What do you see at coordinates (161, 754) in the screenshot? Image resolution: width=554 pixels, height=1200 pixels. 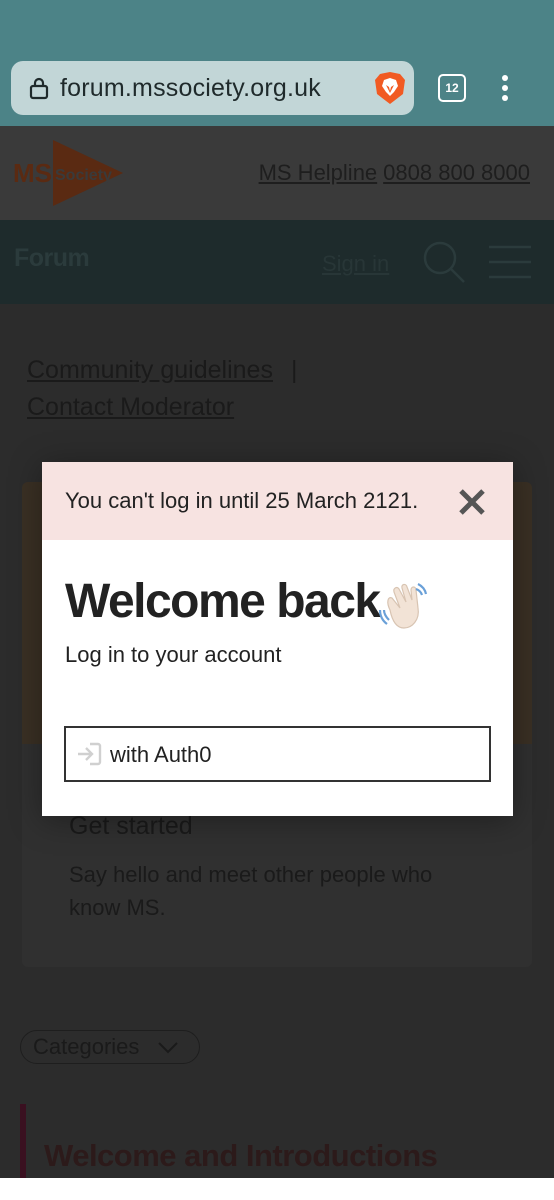 I see `auth0-button-label: with Auth0` at bounding box center [161, 754].